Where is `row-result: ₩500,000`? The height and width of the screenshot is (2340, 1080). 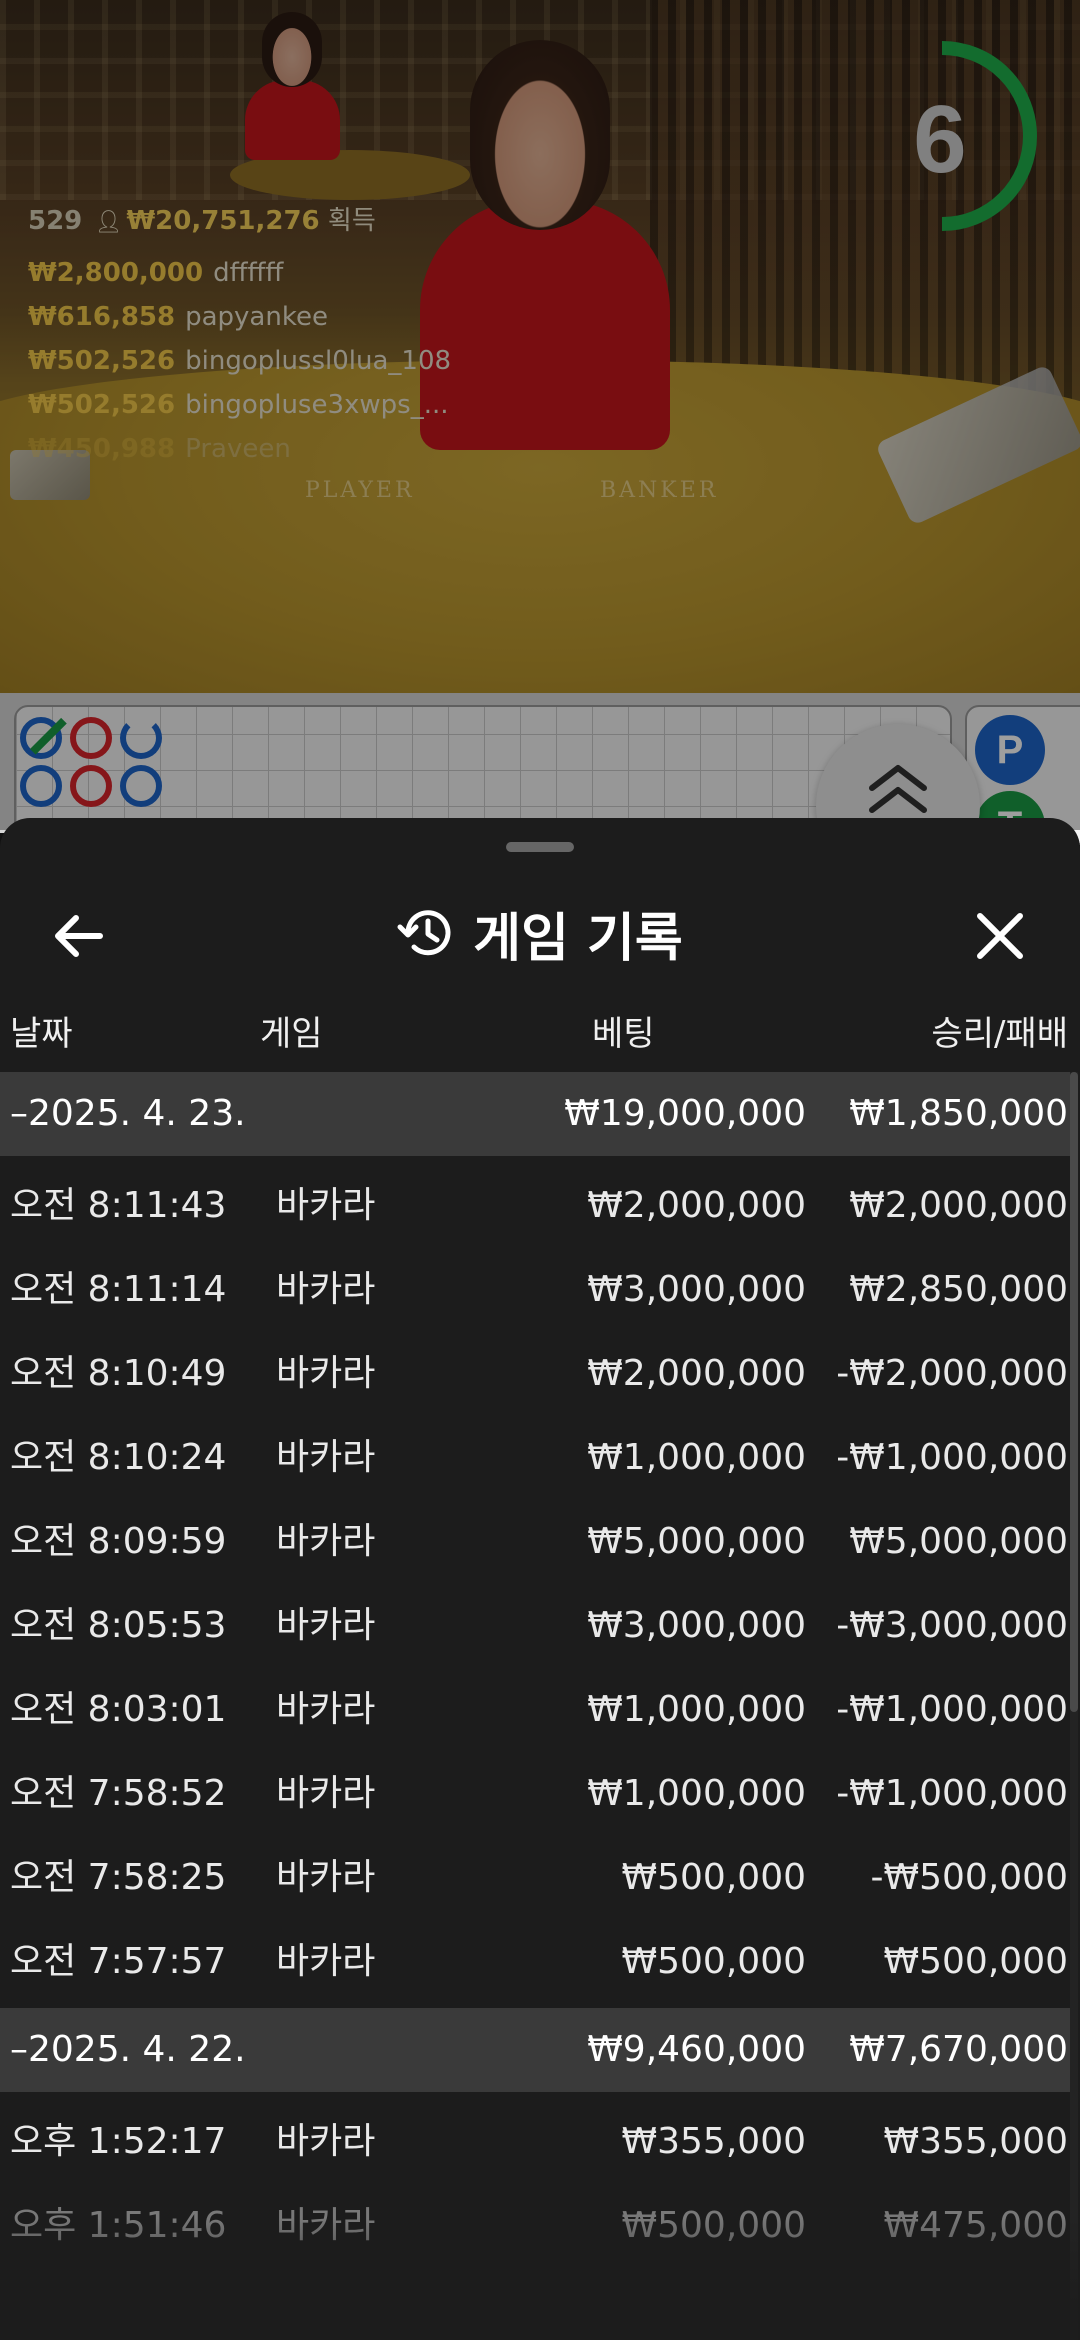
row-result: ₩500,000 is located at coordinates (975, 1961).